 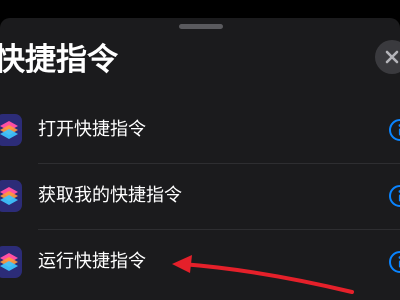 I want to click on action-label: 运行快捷指令, so click(x=92, y=261).